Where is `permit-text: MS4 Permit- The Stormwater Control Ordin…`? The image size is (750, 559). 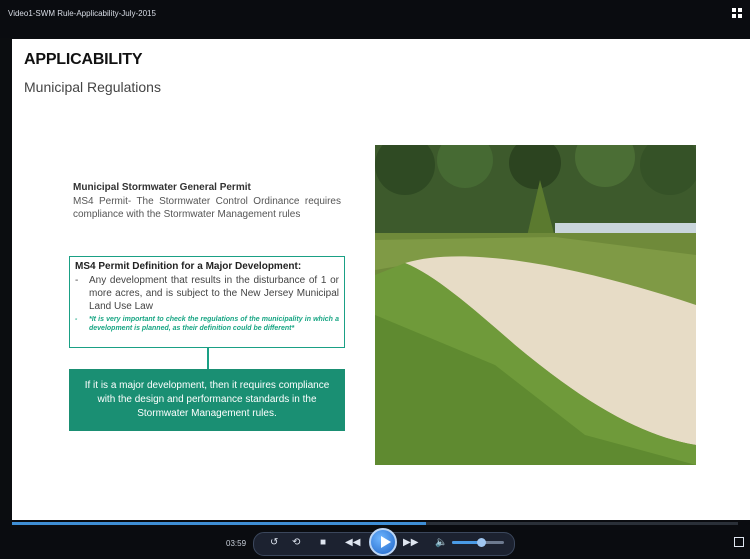
permit-text: MS4 Permit- The Stormwater Control Ordin… is located at coordinates (207, 208).